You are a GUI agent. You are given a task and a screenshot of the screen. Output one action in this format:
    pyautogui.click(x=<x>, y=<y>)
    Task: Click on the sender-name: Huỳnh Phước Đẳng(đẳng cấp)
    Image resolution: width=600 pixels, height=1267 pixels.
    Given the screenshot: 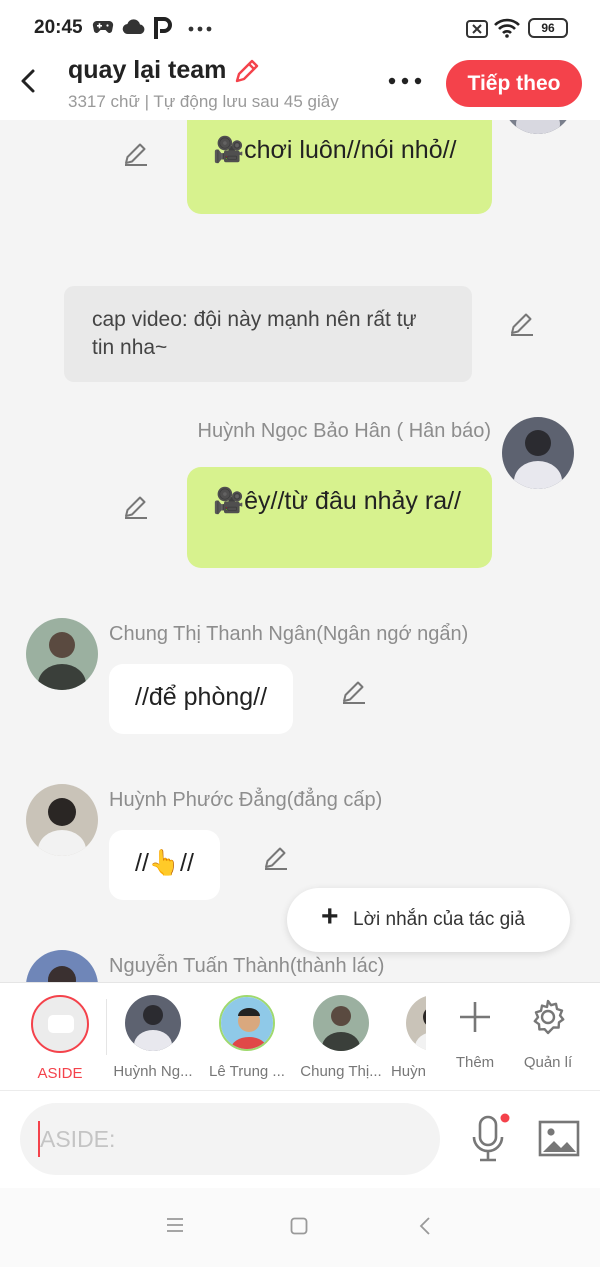 What is the action you would take?
    pyautogui.click(x=246, y=800)
    